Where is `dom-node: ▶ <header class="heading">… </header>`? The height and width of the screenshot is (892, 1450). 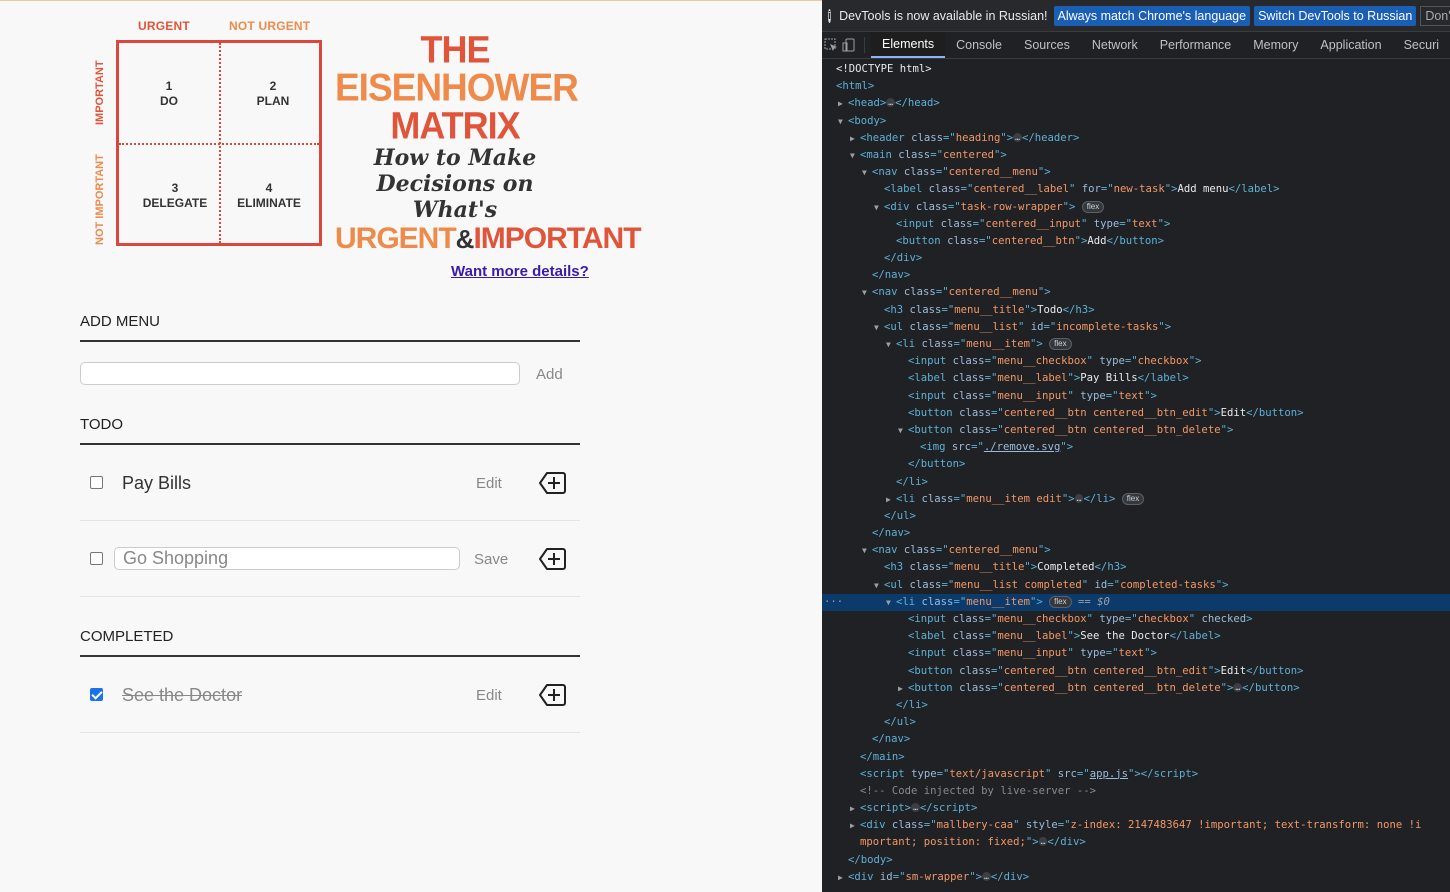
dom-node: ▶ <header class="heading">… </header> is located at coordinates (1136, 138).